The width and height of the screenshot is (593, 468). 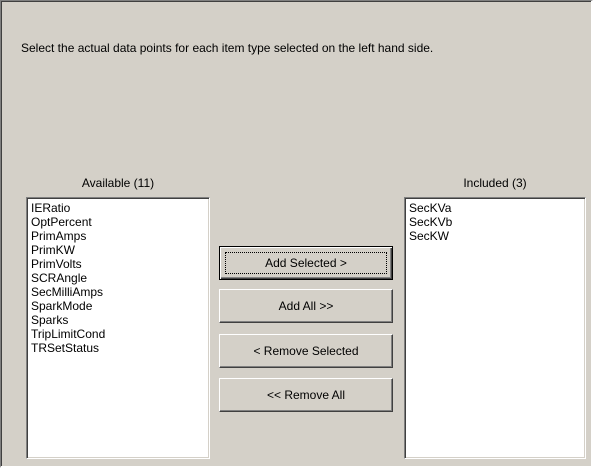 What do you see at coordinates (120, 264) in the screenshot?
I see `available-list-item: PrimVolts` at bounding box center [120, 264].